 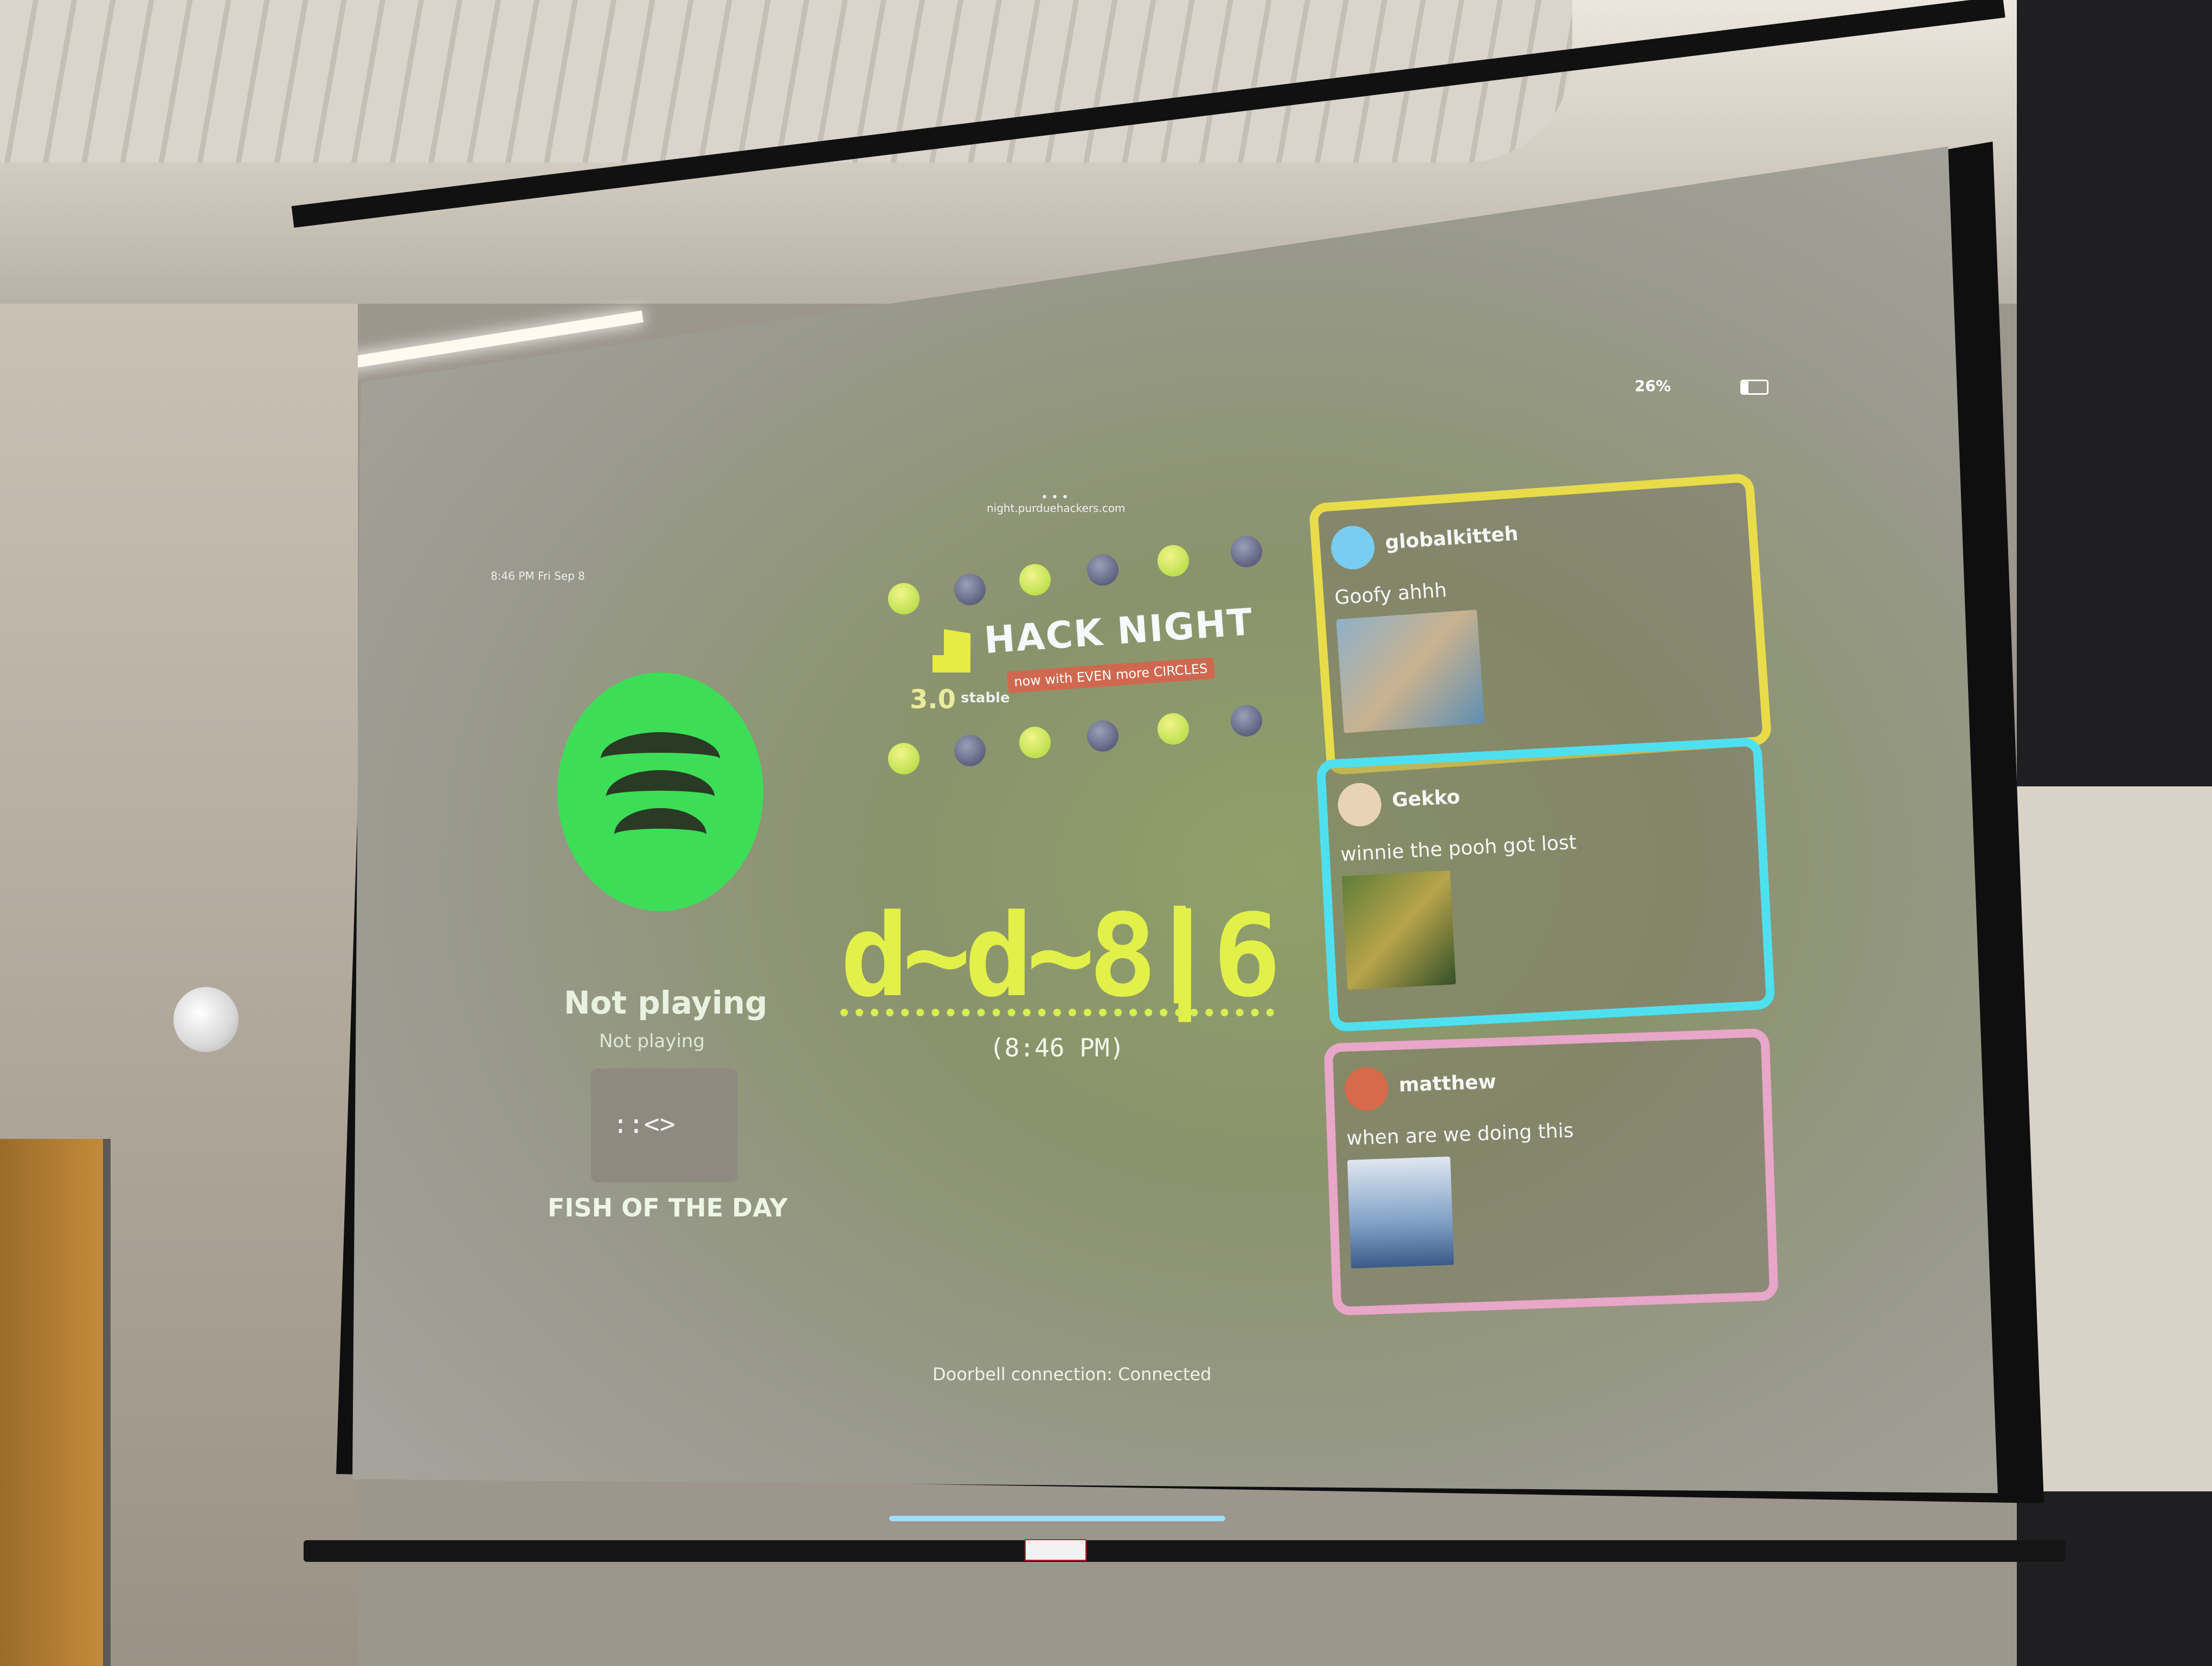 What do you see at coordinates (668, 1207) in the screenshot?
I see `fish-of-the-day-label: FISH OF THE DAY` at bounding box center [668, 1207].